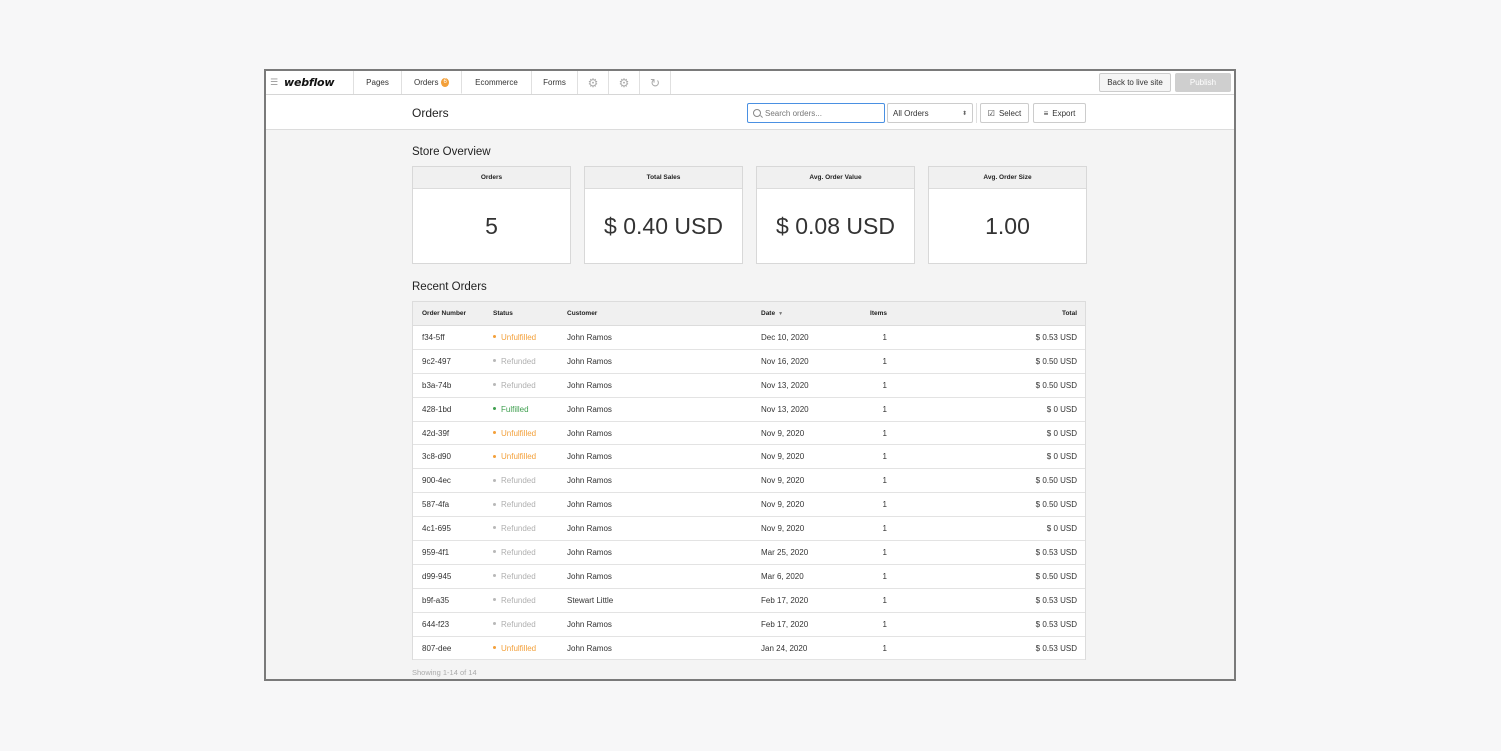  I want to click on order-filter-select: All Orders ⬍, so click(930, 113).